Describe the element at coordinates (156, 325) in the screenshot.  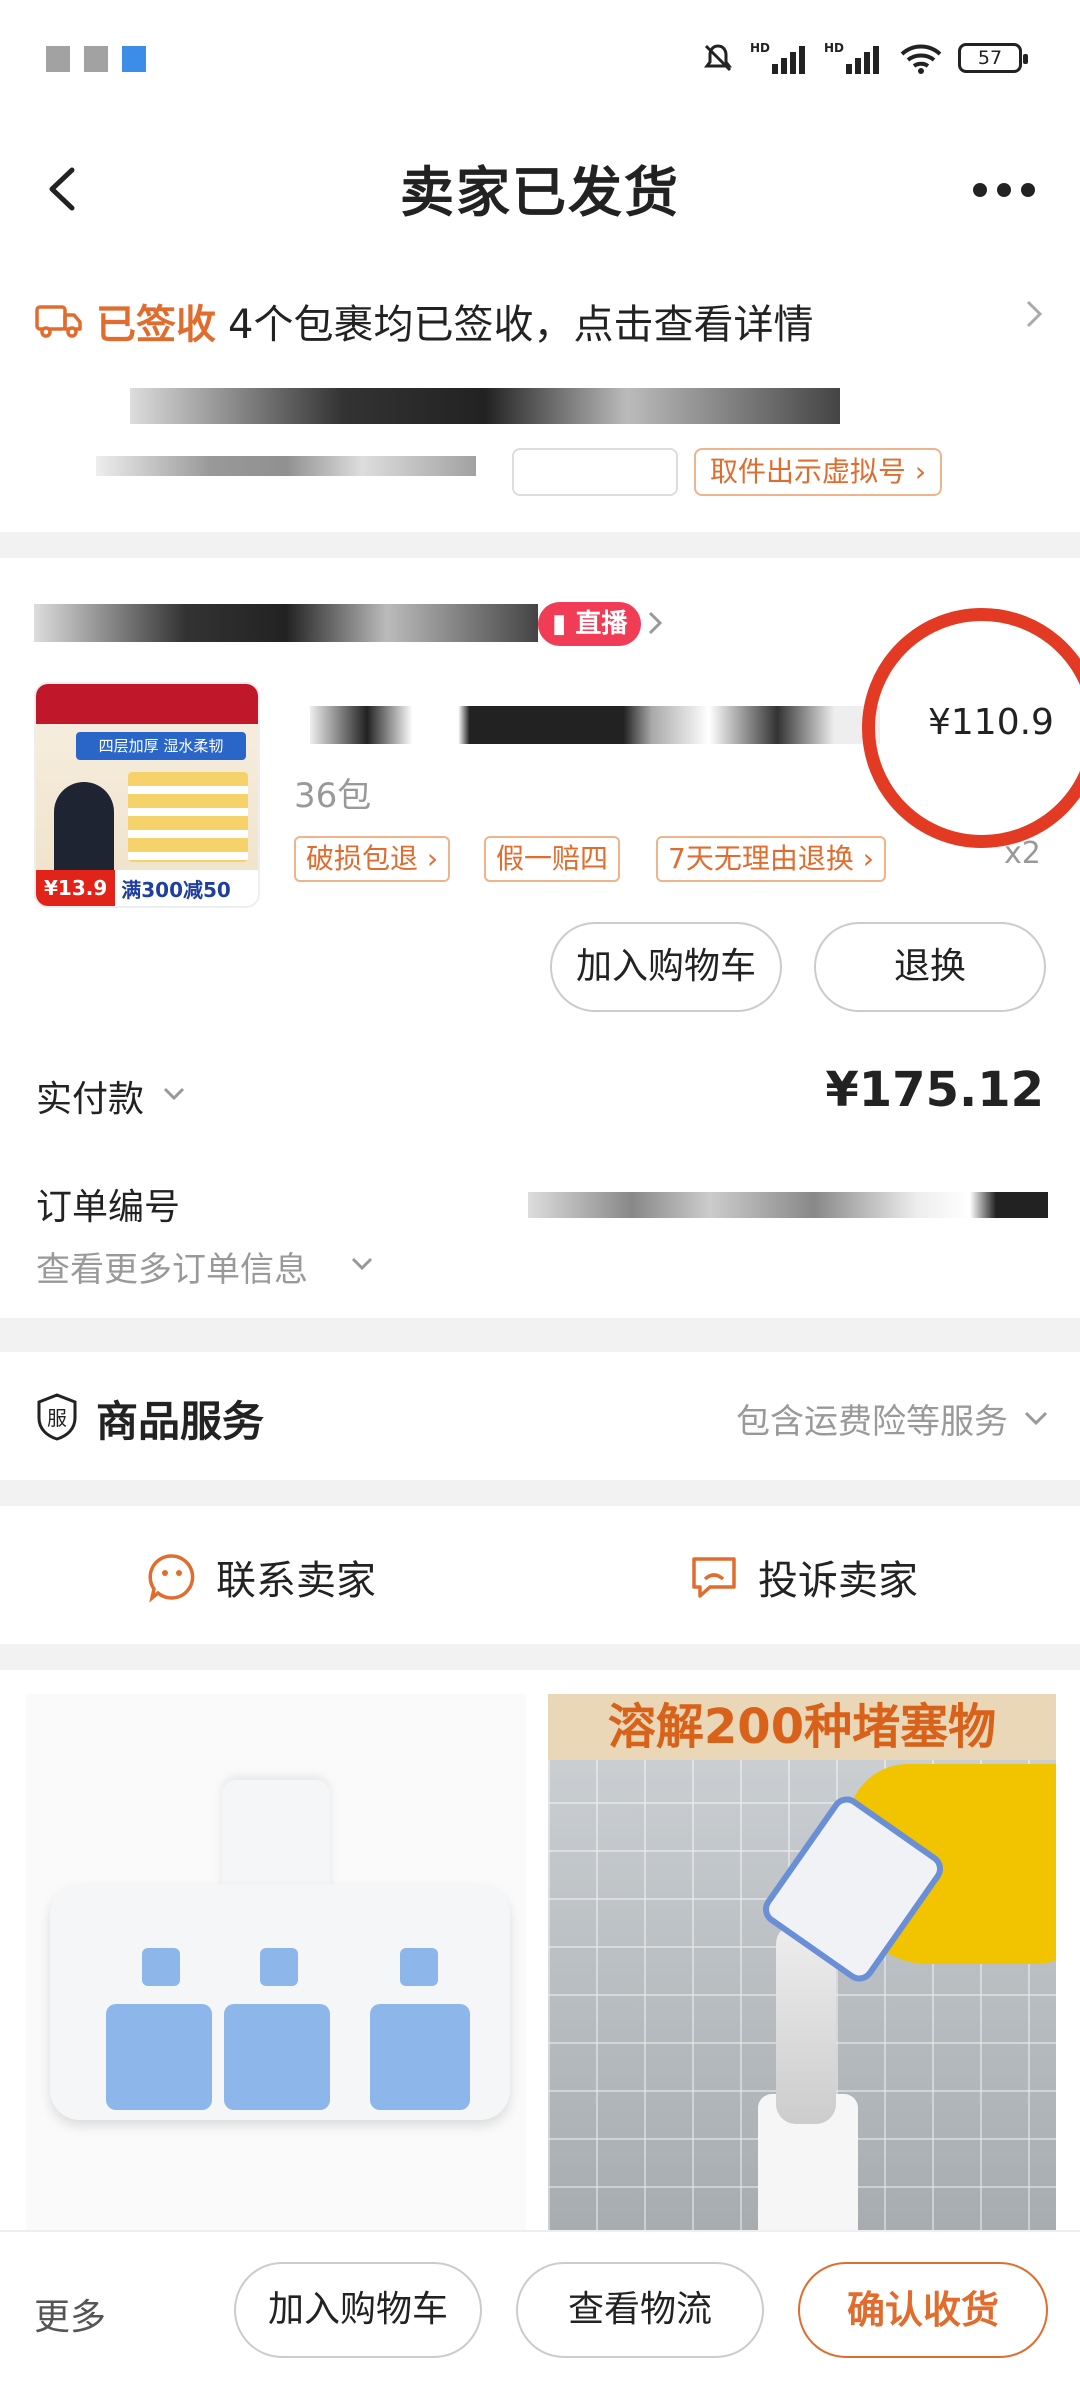
I see `shipping-status-label: 已签收` at that location.